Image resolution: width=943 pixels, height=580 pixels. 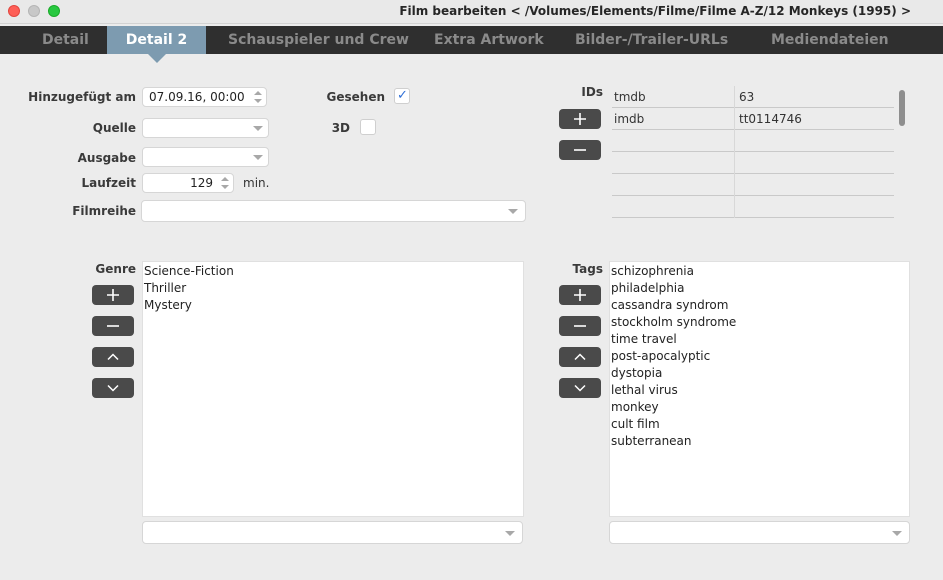 I want to click on list-item: cult film, so click(x=759, y=424).